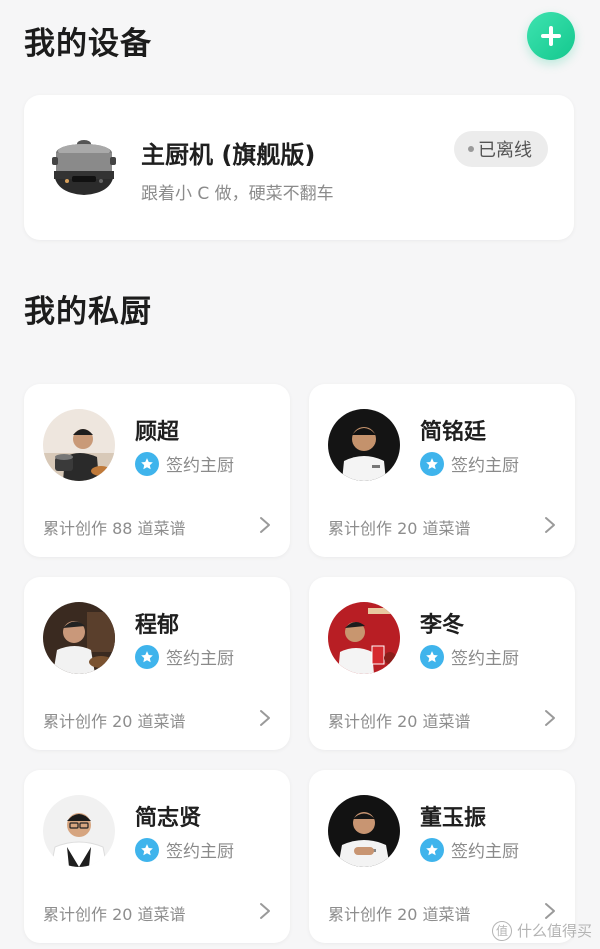 This screenshot has height=949, width=600. I want to click on chef-name: 董玉振, so click(453, 818).